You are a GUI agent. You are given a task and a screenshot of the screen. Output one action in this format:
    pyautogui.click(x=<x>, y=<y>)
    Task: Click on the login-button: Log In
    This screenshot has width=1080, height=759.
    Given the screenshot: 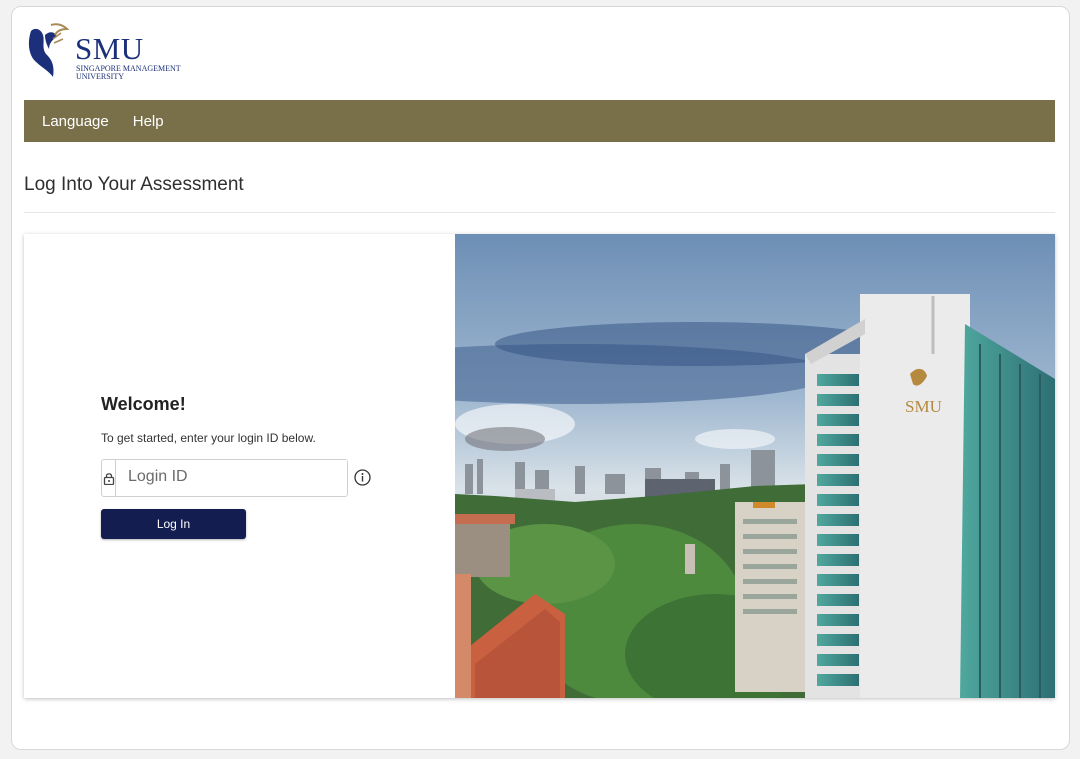 What is the action you would take?
    pyautogui.click(x=173, y=524)
    